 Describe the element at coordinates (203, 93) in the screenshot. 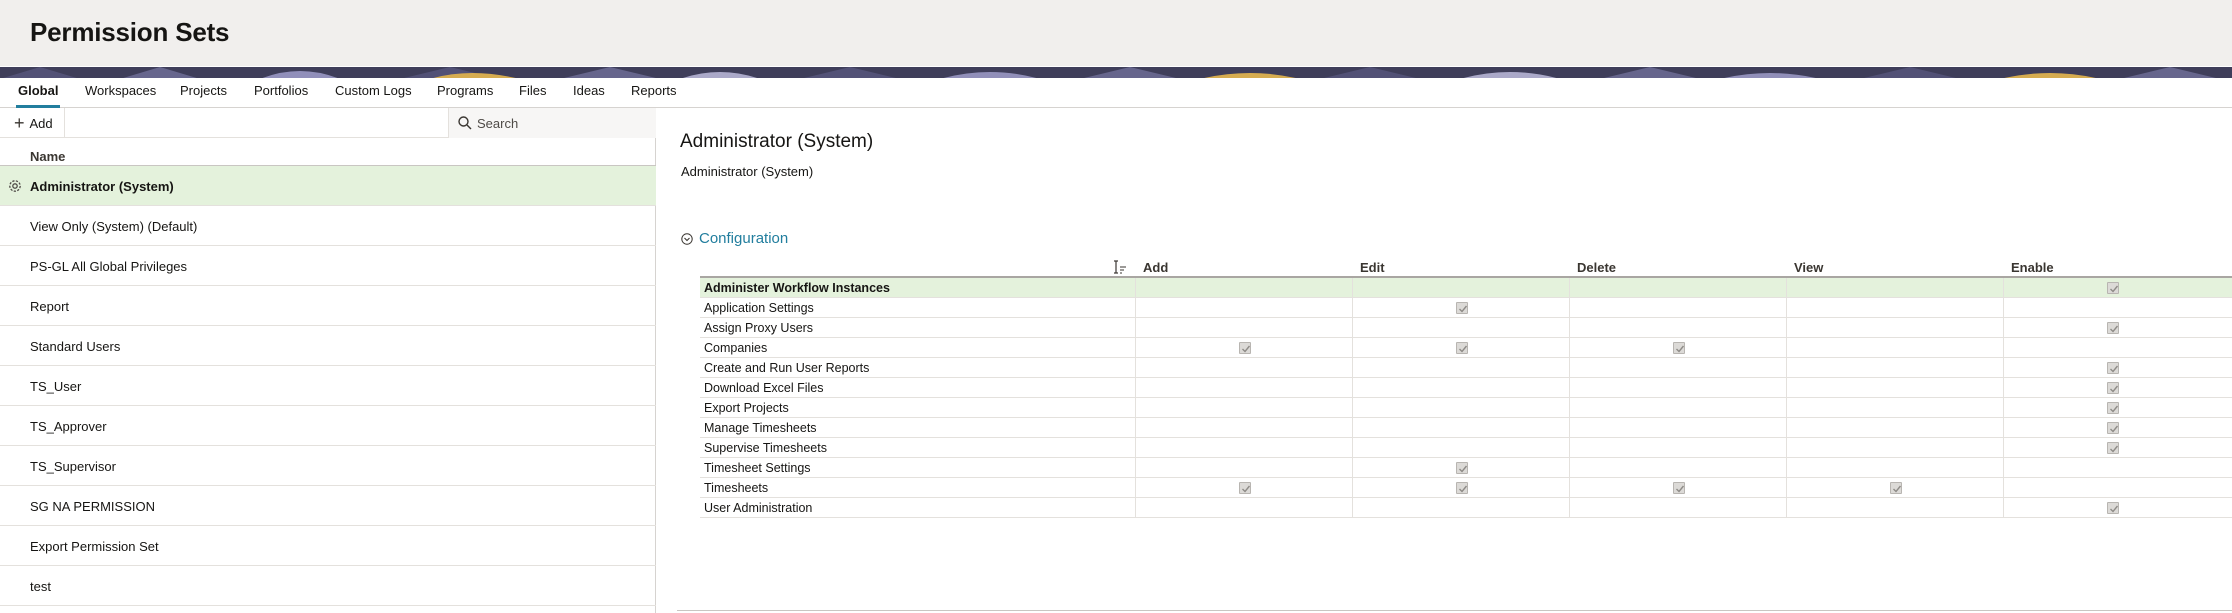

I see `tab-projects: Projects` at that location.